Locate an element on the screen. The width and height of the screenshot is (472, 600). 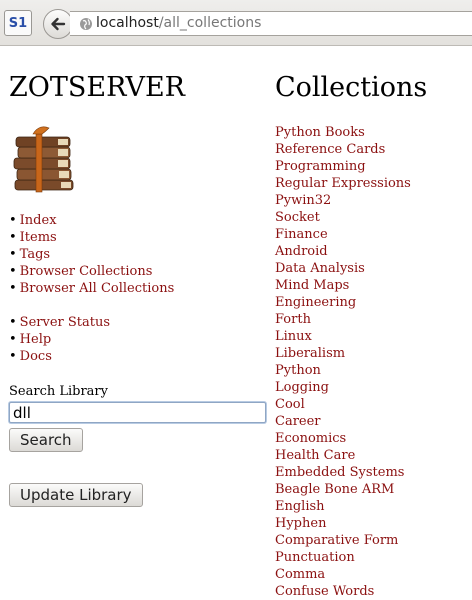
collection-link: Regular Expressions is located at coordinates (343, 183).